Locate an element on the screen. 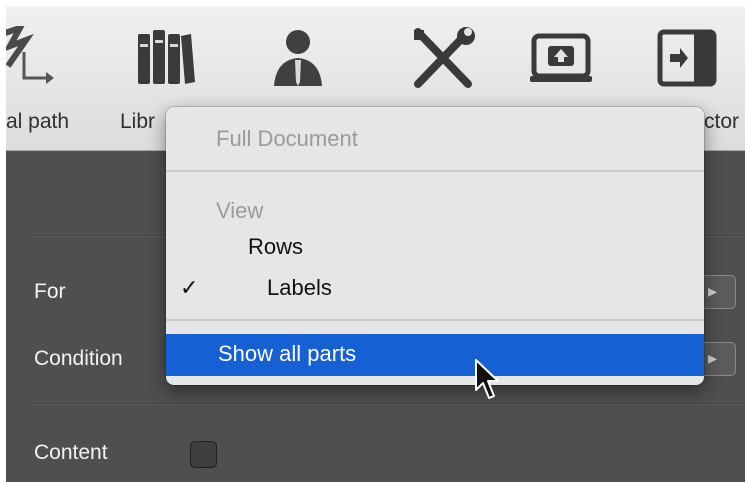 The width and height of the screenshot is (745, 482). toolbar-label-library: Libr is located at coordinates (138, 121).